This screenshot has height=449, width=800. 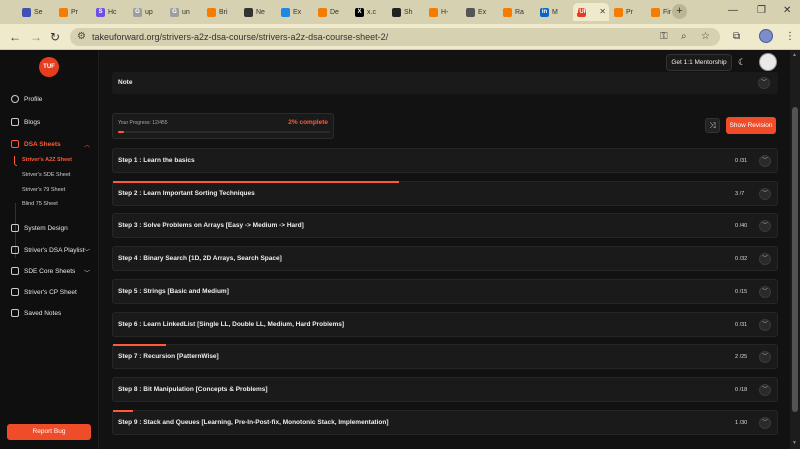 What do you see at coordinates (517, 12) in the screenshot?
I see `browser-tab: Ra` at bounding box center [517, 12].